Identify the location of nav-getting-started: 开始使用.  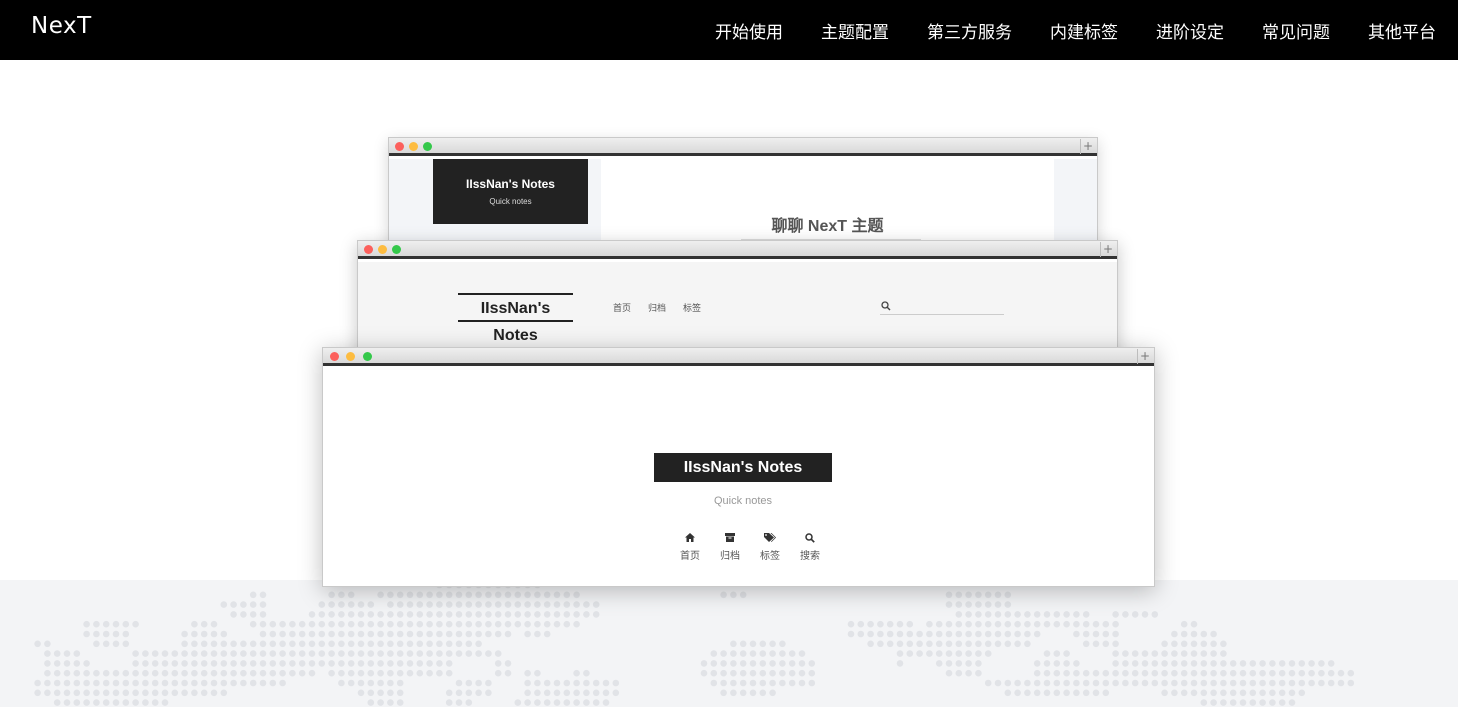
(749, 30).